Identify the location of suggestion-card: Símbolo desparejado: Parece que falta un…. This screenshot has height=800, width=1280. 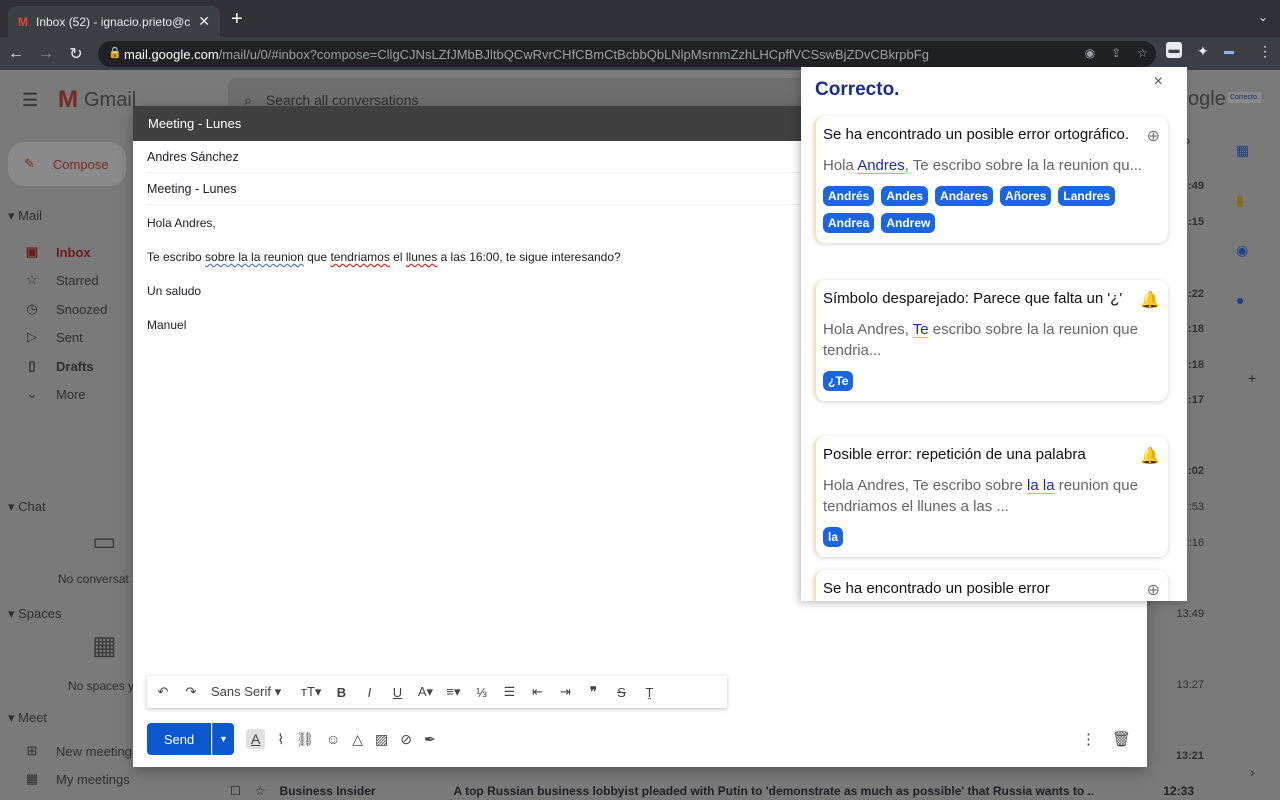
(991, 340).